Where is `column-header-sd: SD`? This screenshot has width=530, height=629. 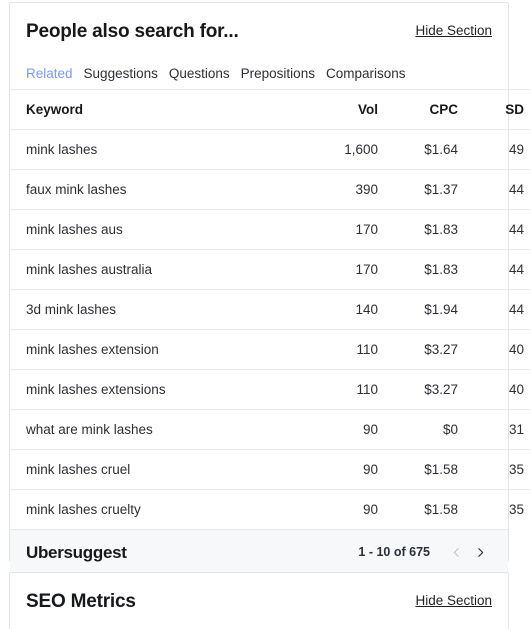
column-header-sd: SD is located at coordinates (494, 109).